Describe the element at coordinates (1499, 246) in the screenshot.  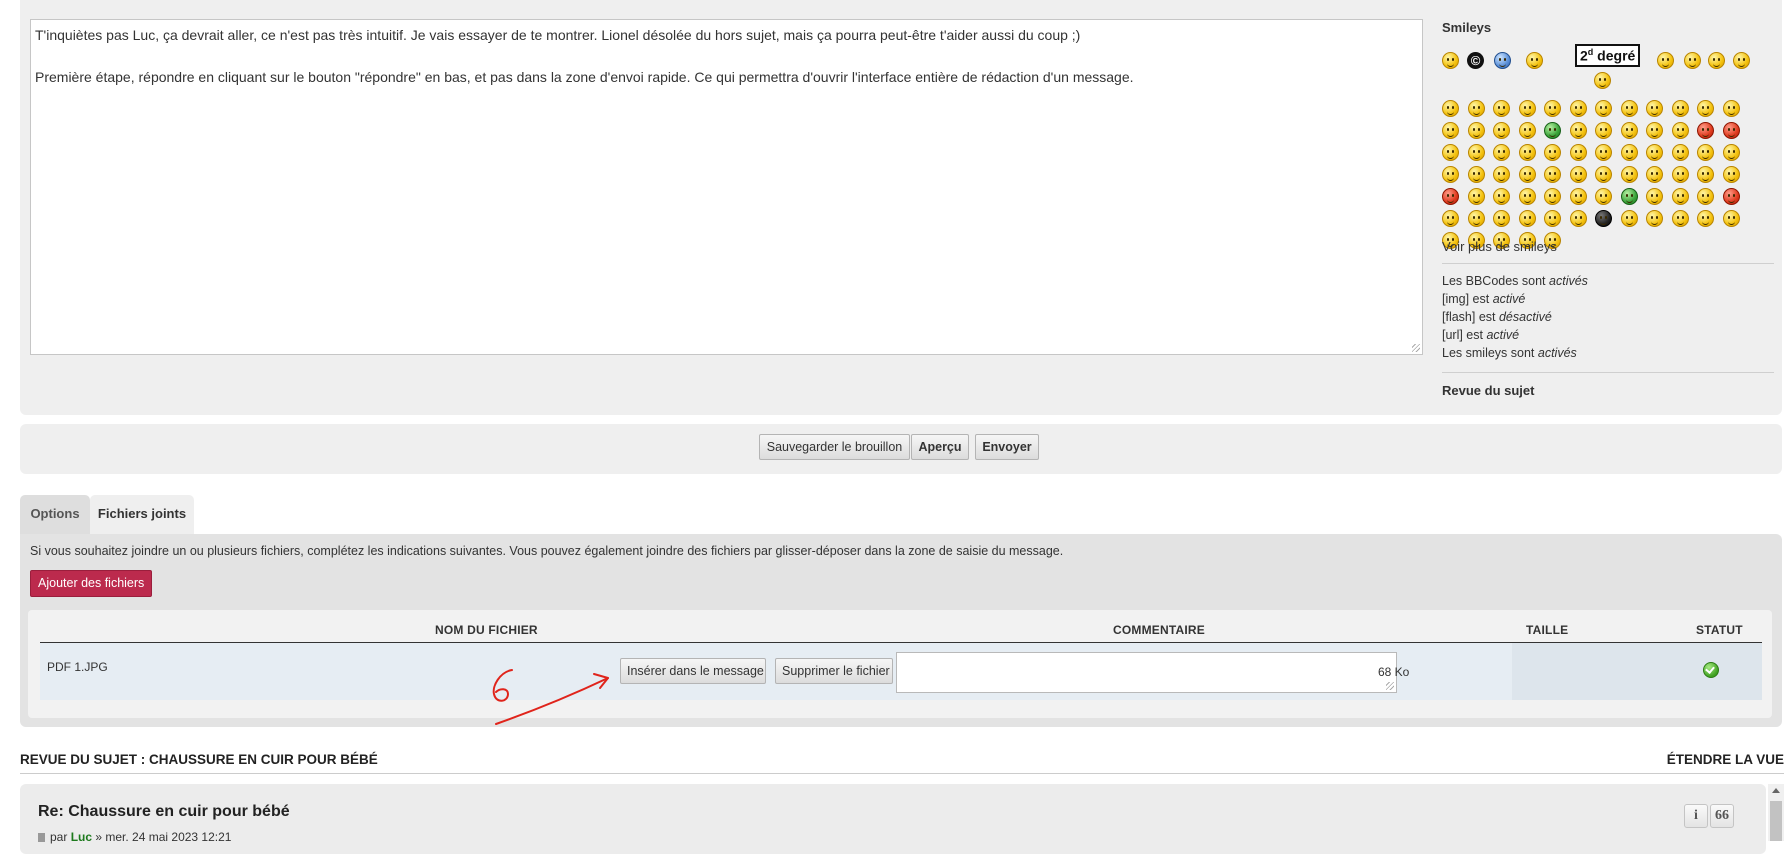
I see `more-smileys-link: Voir plus de smileys` at that location.